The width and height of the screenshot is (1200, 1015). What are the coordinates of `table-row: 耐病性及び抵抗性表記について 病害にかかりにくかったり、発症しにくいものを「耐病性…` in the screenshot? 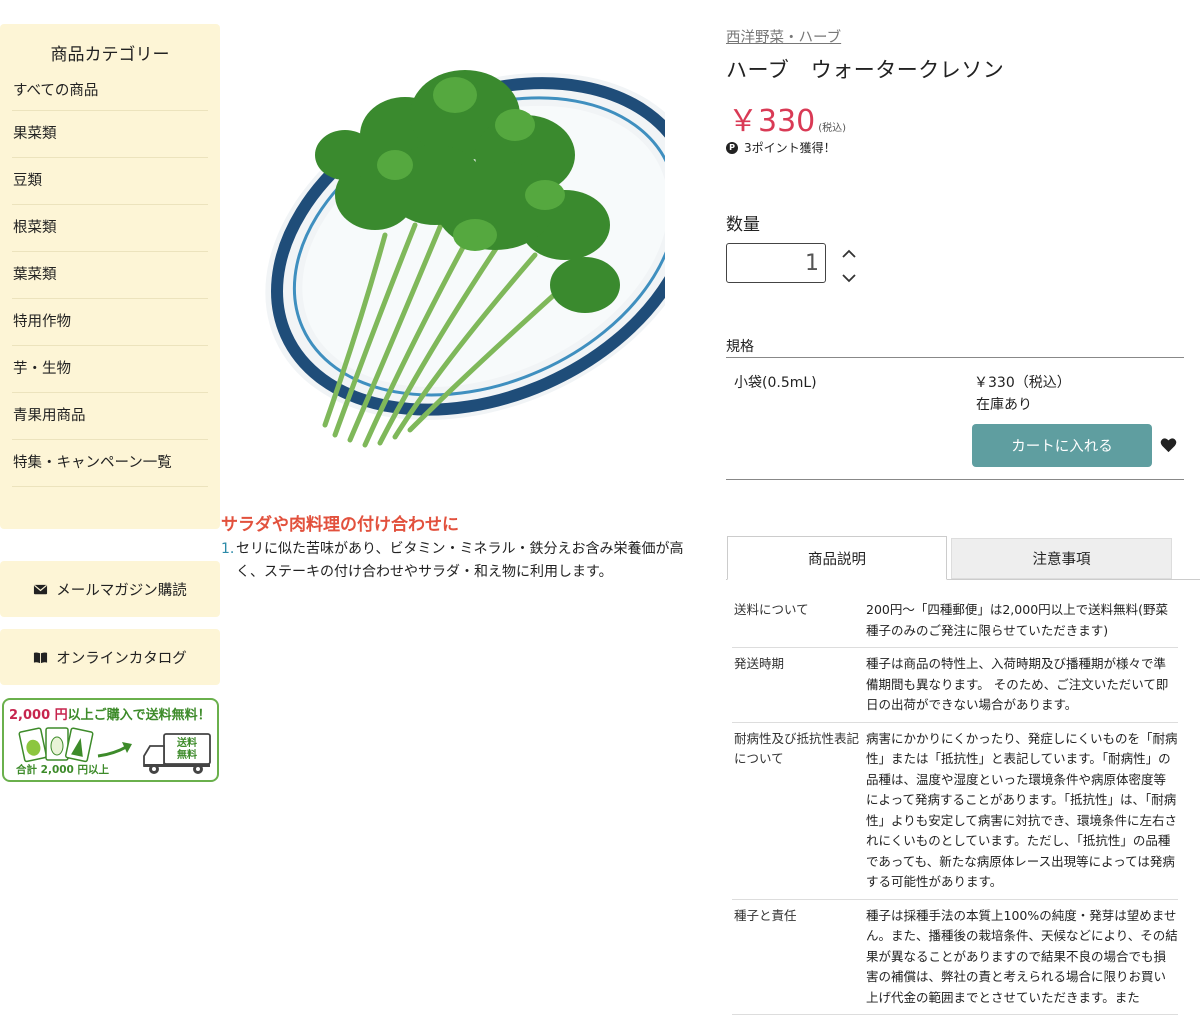 It's located at (955, 810).